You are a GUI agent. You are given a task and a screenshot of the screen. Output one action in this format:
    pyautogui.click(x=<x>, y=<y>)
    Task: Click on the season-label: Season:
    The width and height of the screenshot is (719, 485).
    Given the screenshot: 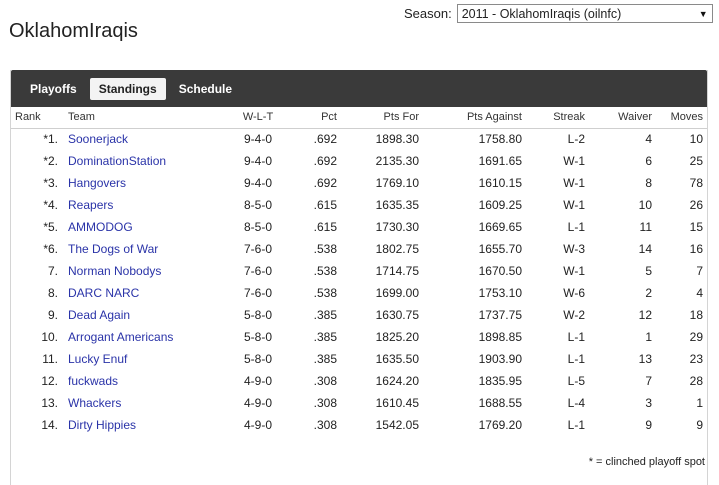 What is the action you would take?
    pyautogui.click(x=428, y=13)
    